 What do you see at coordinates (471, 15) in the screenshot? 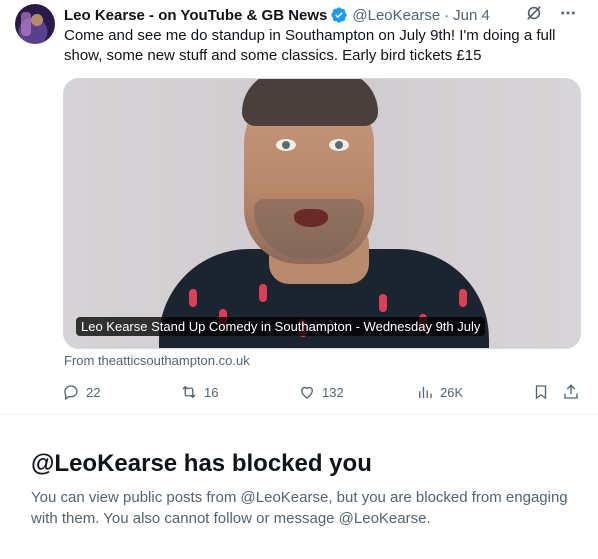
I see `tweet-date: Jun 4` at bounding box center [471, 15].